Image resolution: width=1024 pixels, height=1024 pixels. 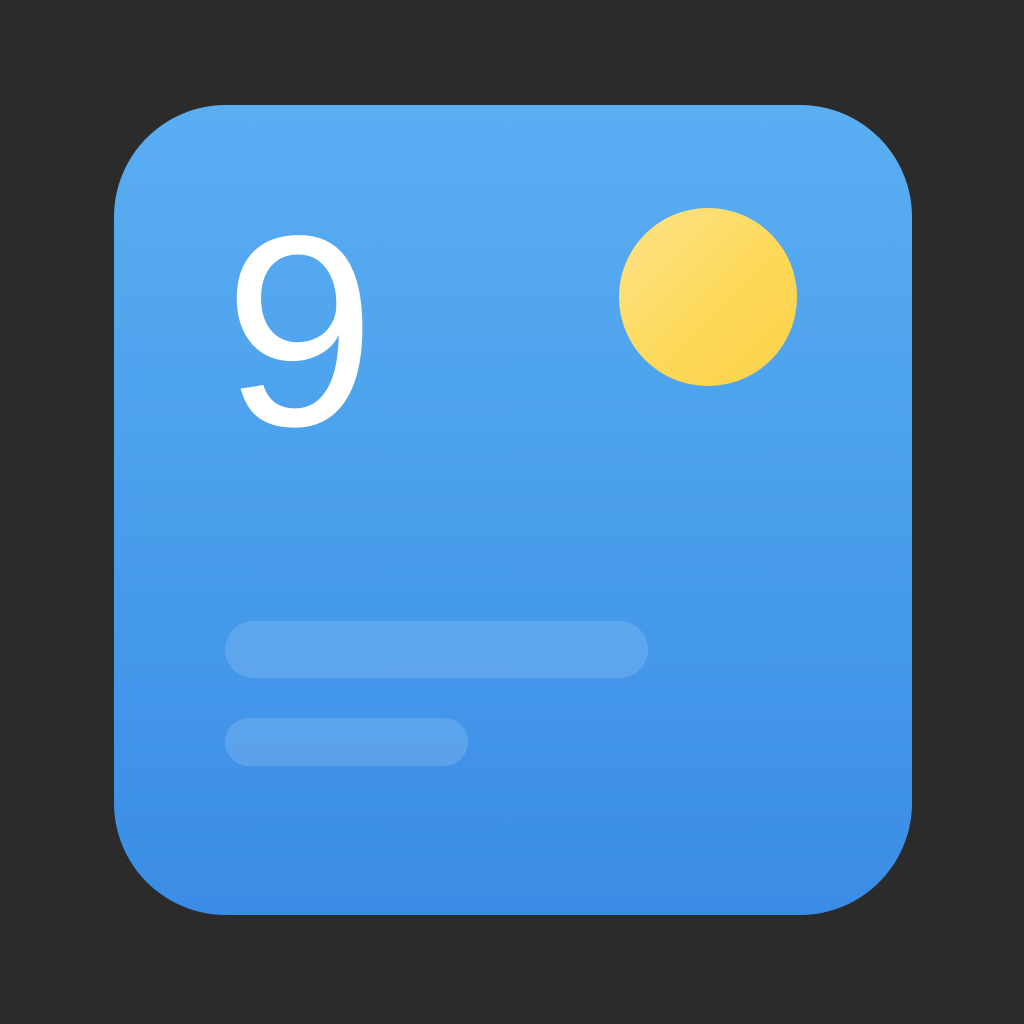 I want to click on placeholder-text-line-short, so click(x=346, y=742).